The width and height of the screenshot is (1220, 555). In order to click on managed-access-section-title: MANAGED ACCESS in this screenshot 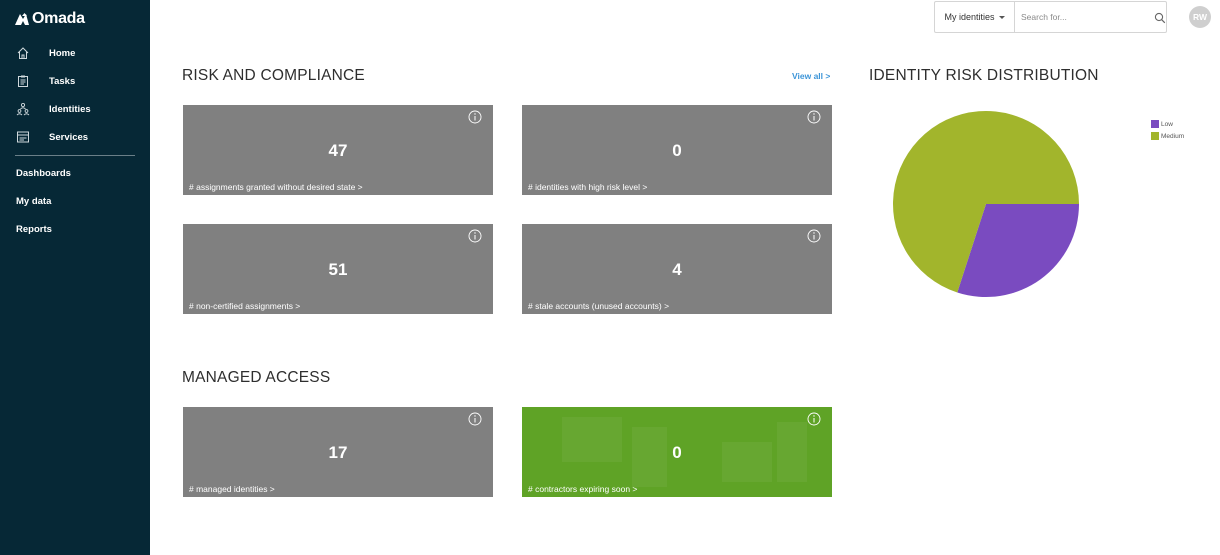, I will do `click(256, 377)`.